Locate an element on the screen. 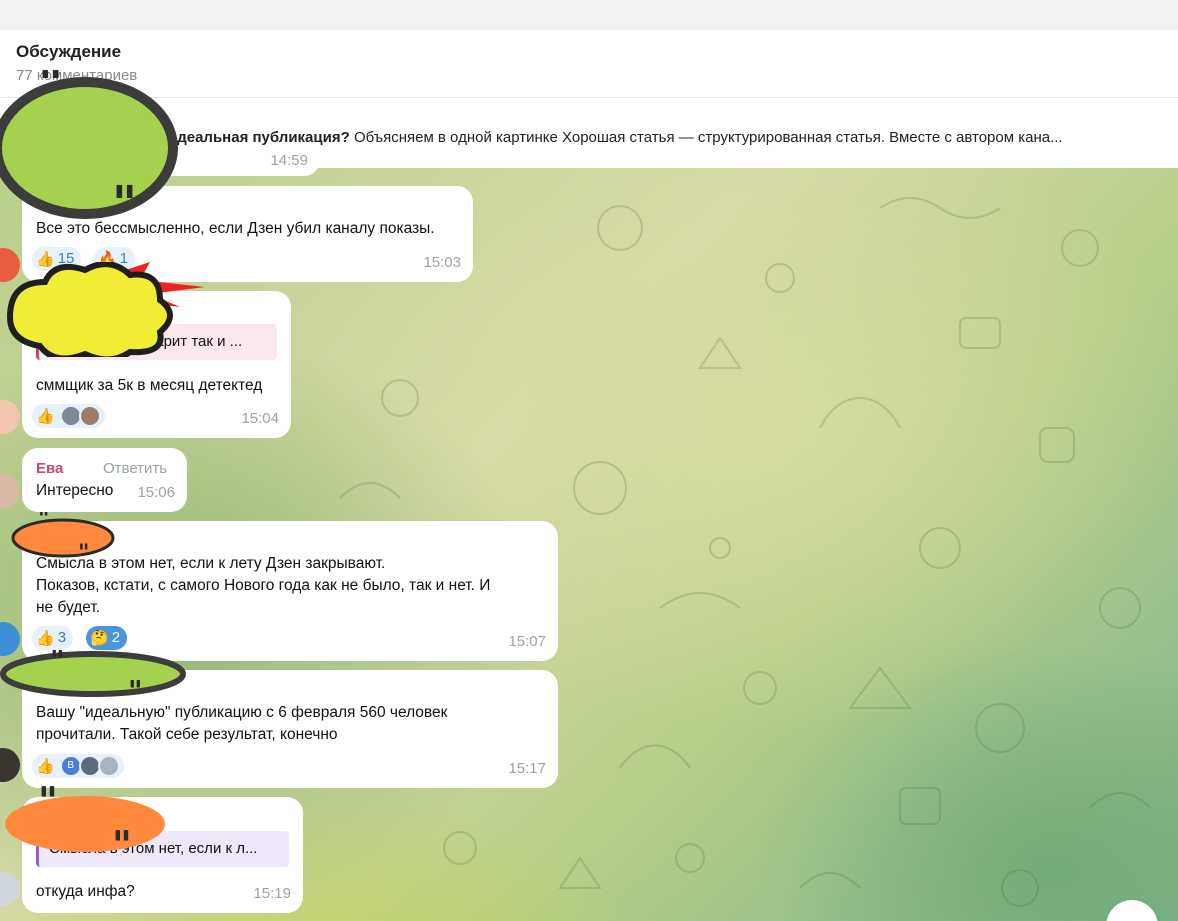  message-time: 15:03 is located at coordinates (442, 262).